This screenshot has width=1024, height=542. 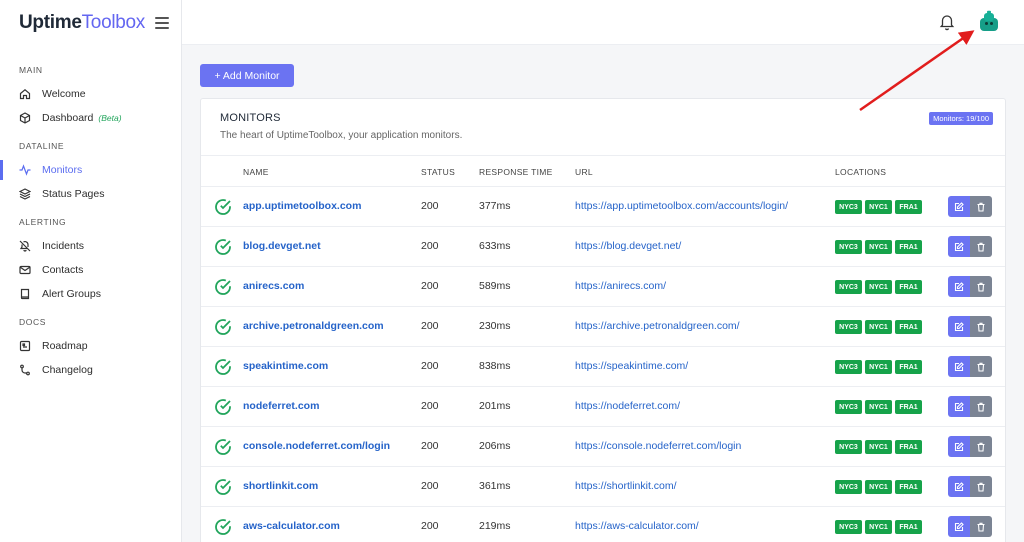 What do you see at coordinates (273, 286) in the screenshot?
I see `monitor-name-link: anirecs.com` at bounding box center [273, 286].